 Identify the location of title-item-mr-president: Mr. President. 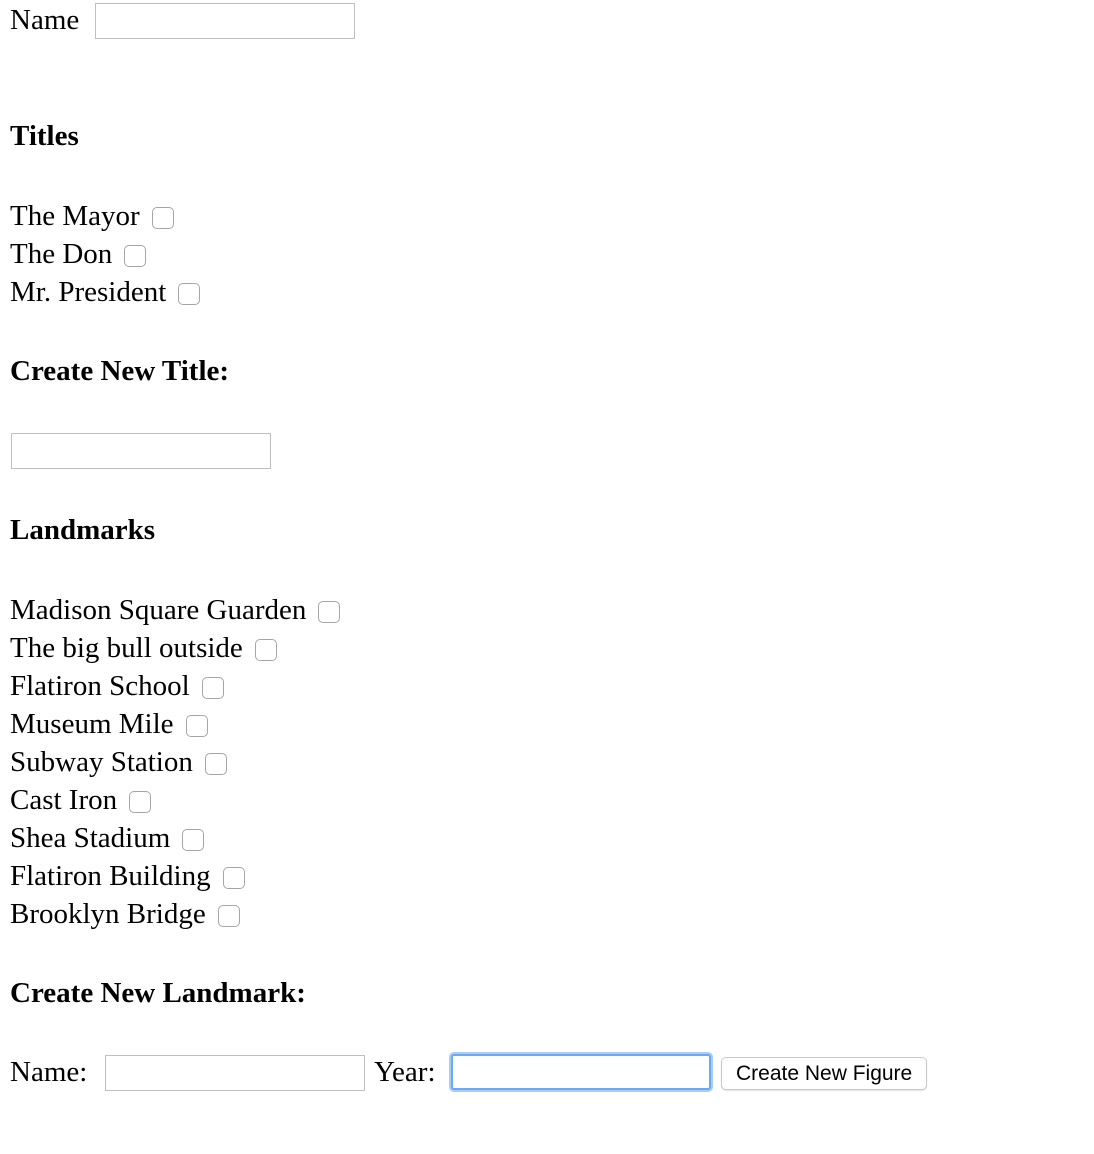
(105, 292).